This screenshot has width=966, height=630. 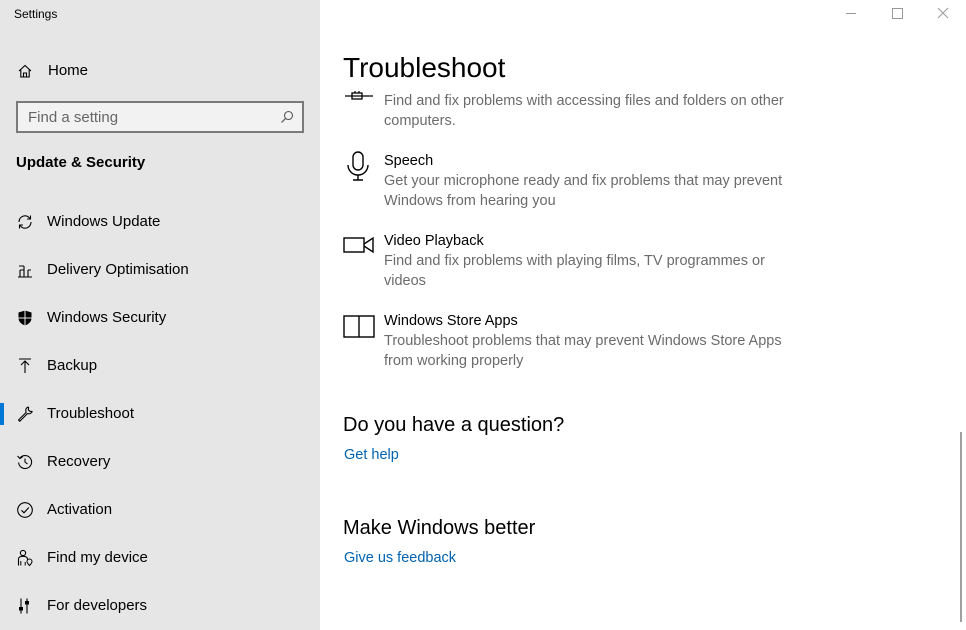 I want to click on sidebar-item-activation: Activation, so click(x=160, y=509).